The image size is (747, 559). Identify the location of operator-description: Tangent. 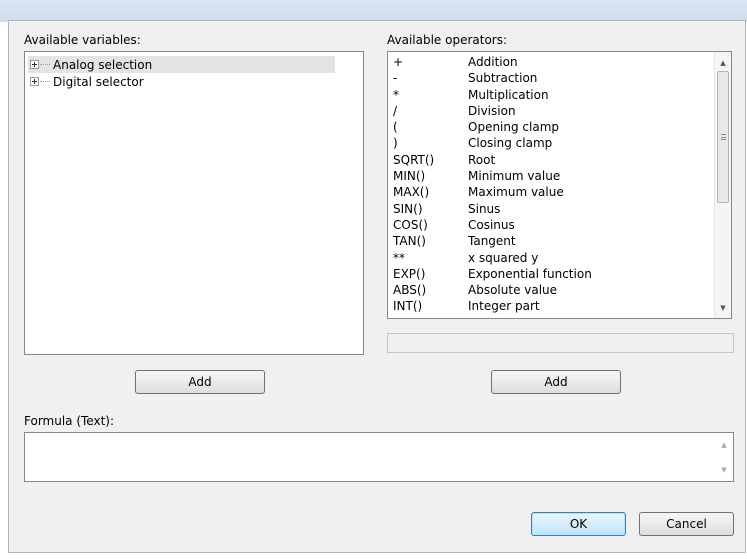
(492, 241).